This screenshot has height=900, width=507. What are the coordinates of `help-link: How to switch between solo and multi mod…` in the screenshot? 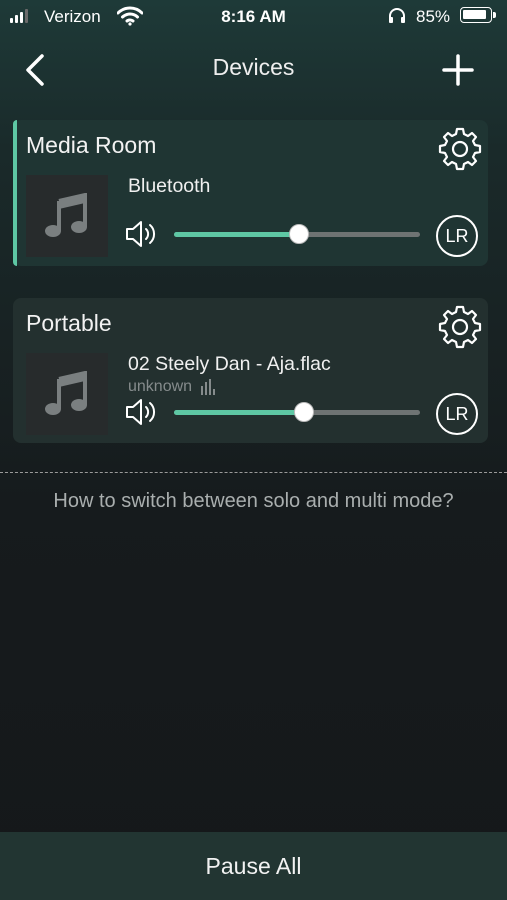 It's located at (253, 501).